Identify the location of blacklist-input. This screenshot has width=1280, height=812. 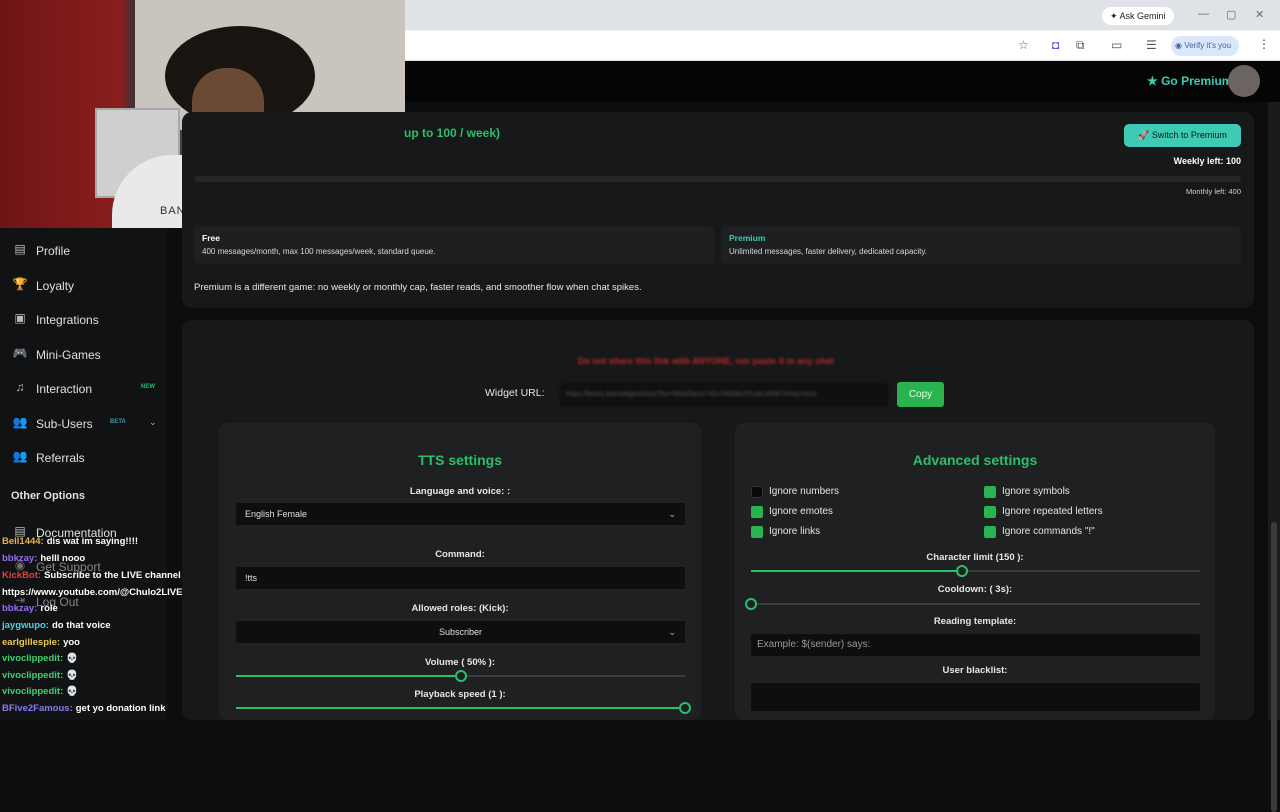
(975, 697).